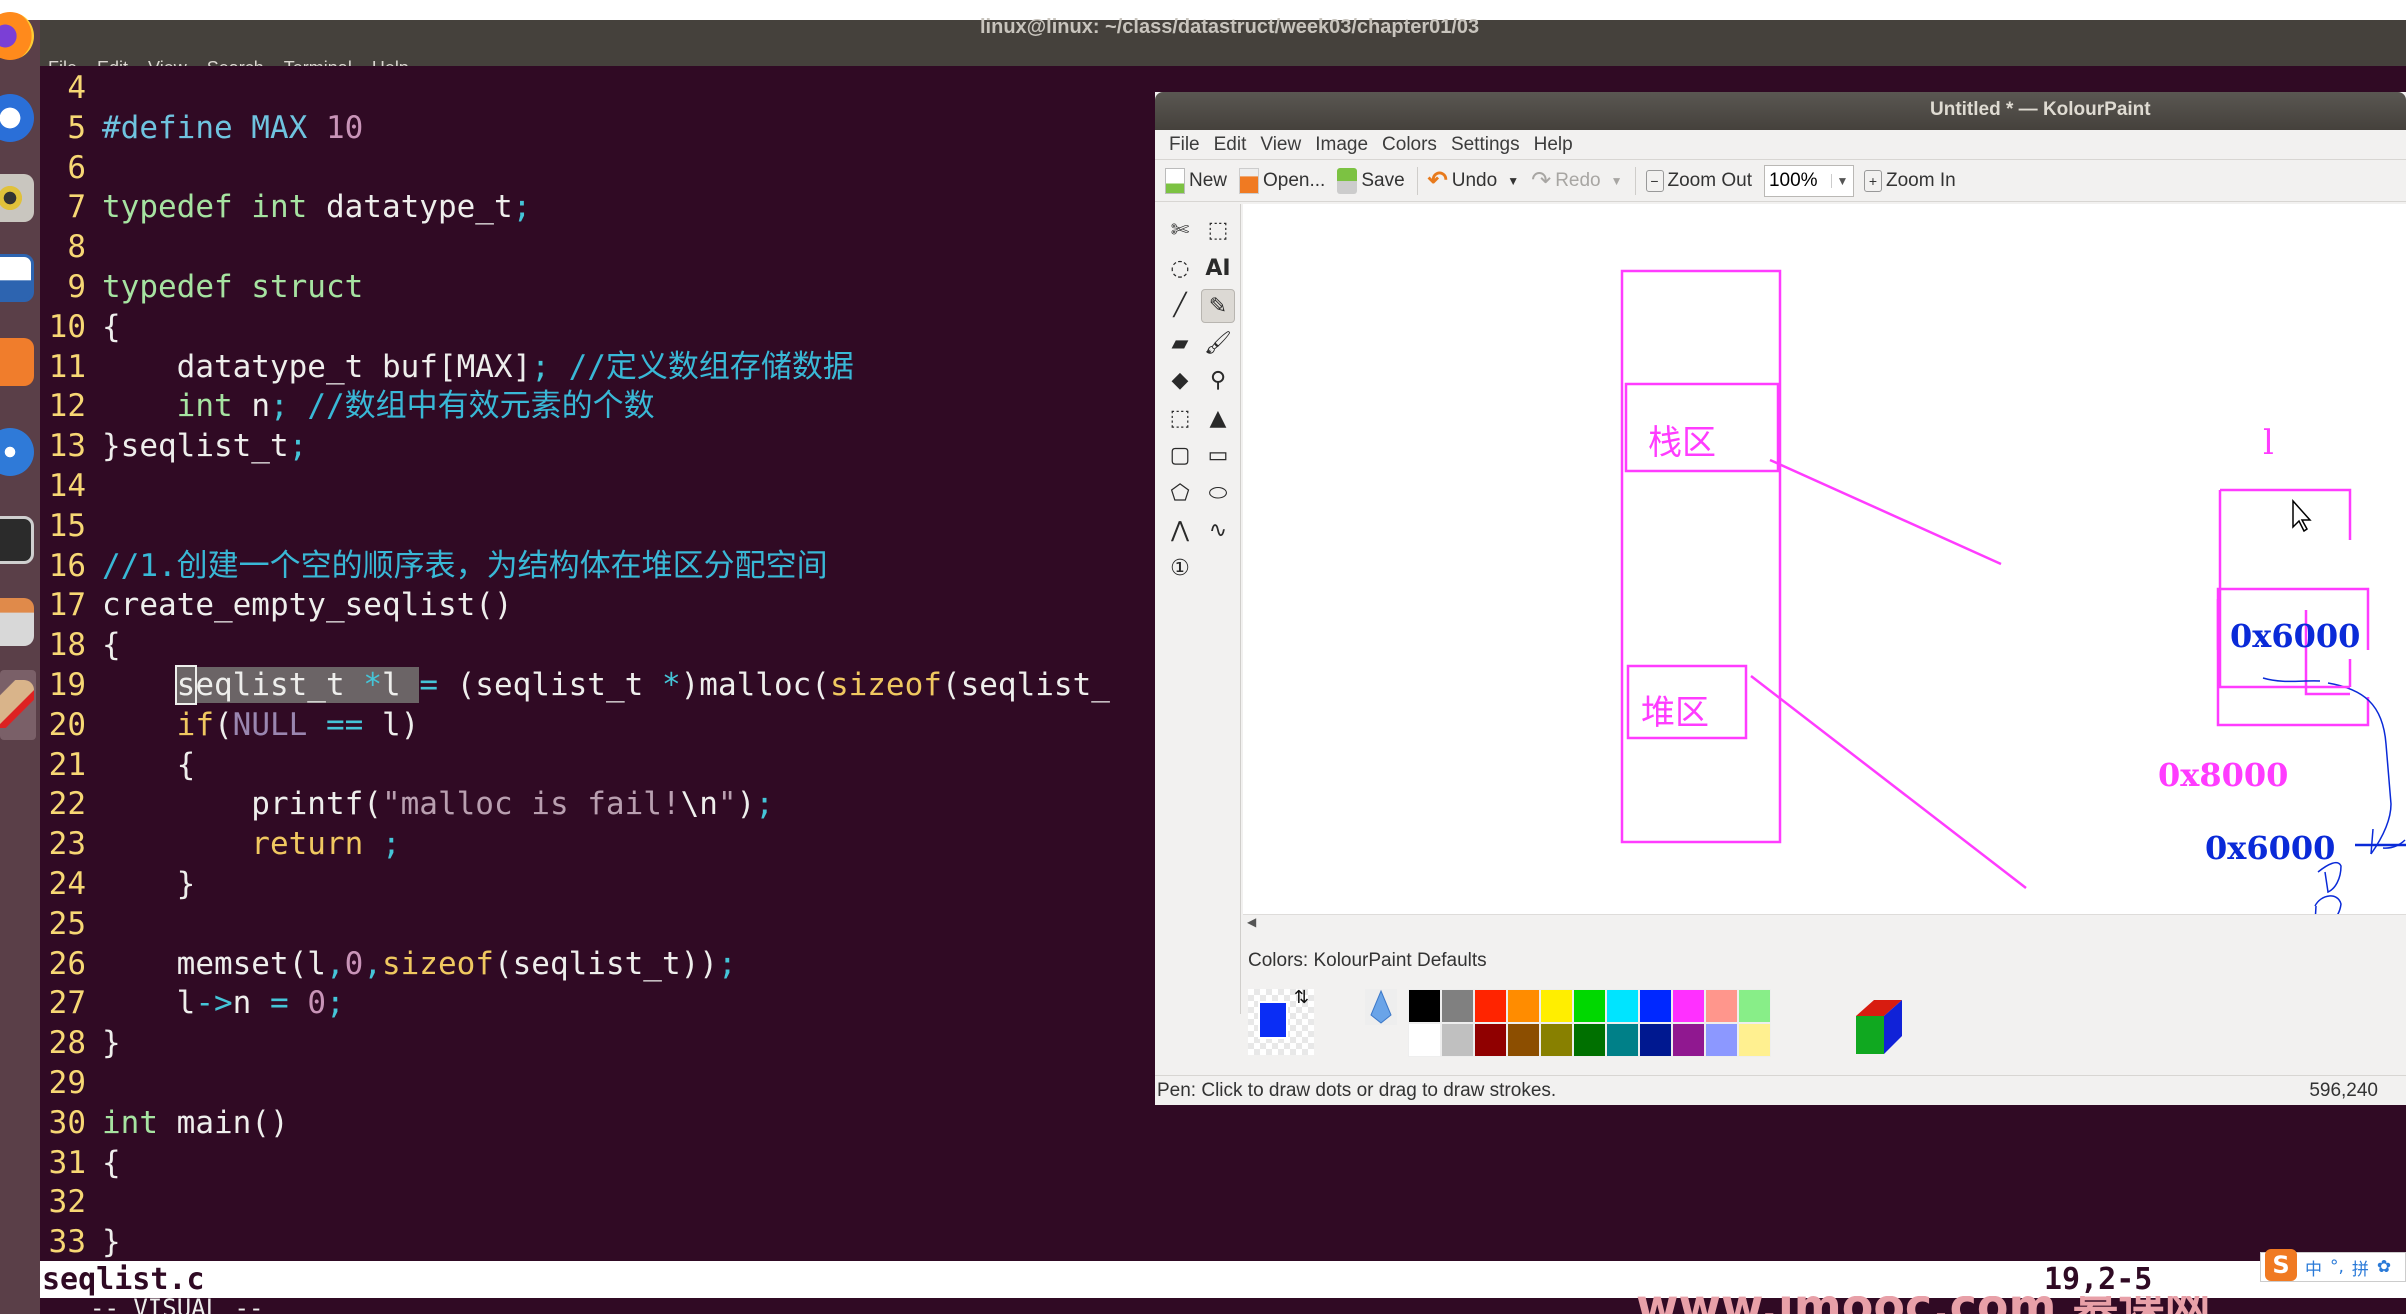 This screenshot has height=1314, width=2406. What do you see at coordinates (1301, 997) in the screenshot?
I see `swap-colors-icon: ⇅` at bounding box center [1301, 997].